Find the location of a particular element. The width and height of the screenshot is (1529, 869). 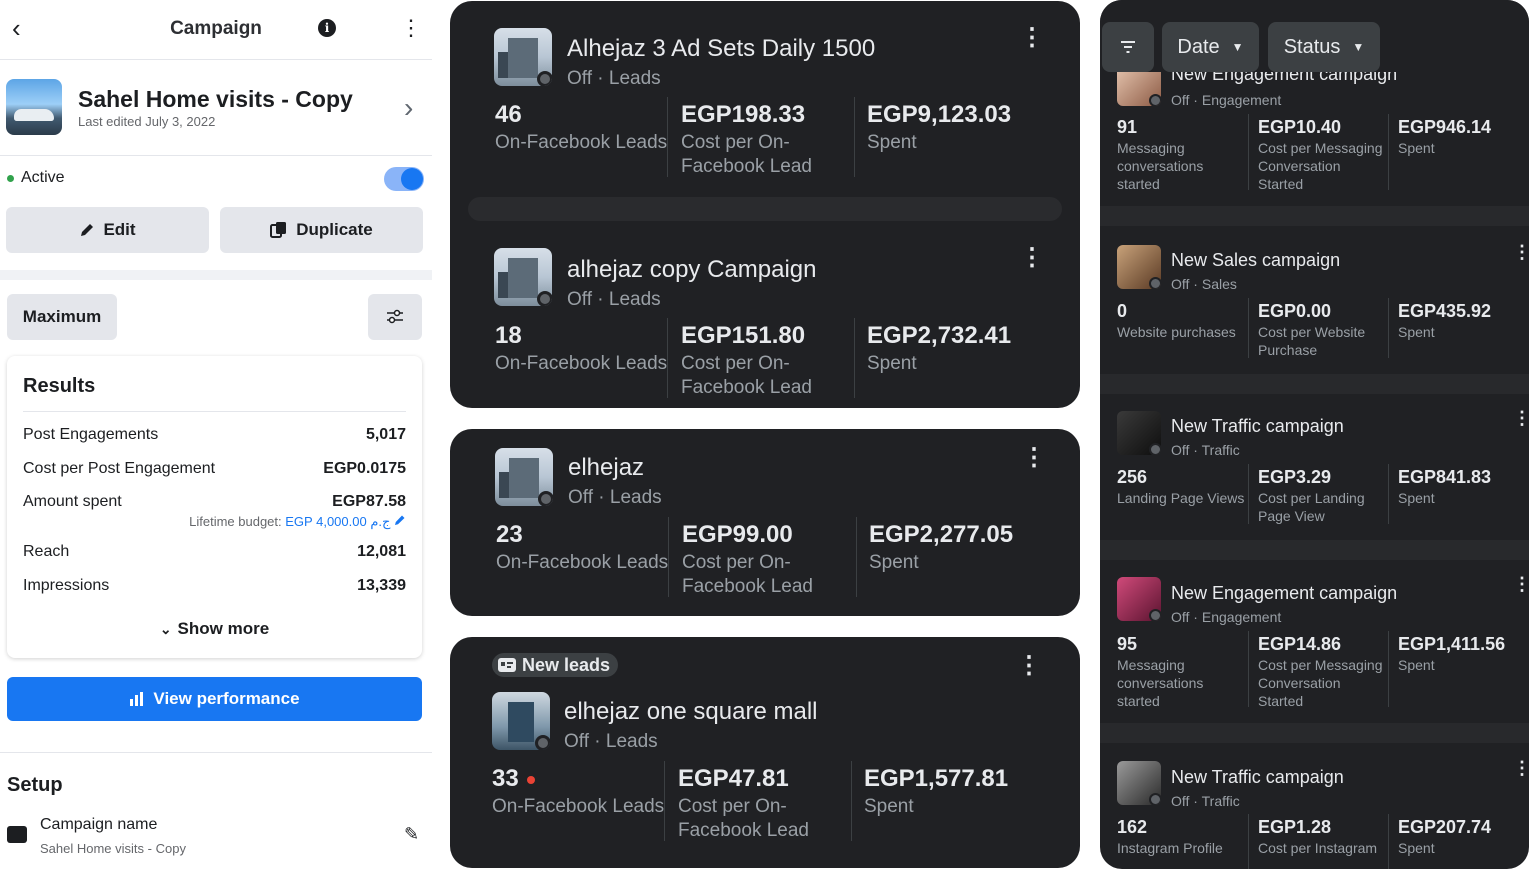

status-filter: Status ▼ is located at coordinates (1324, 47).